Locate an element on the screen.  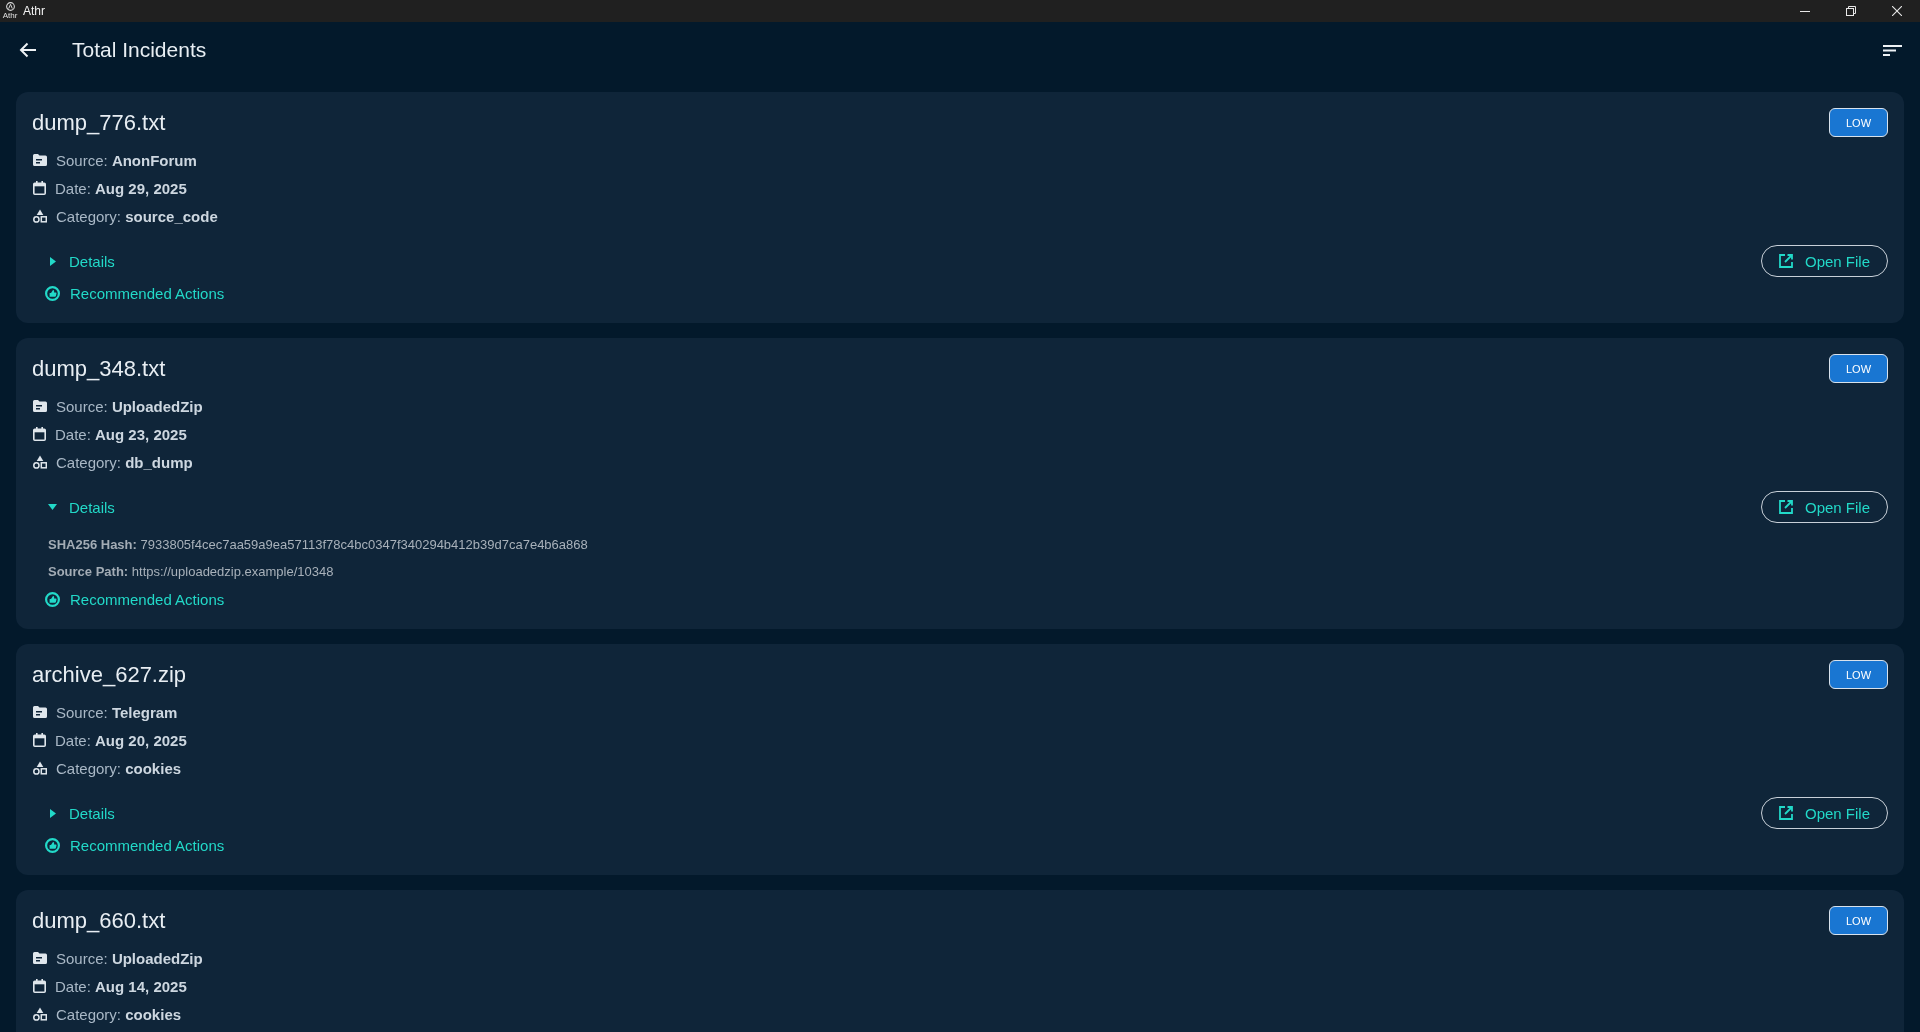
detail-line: Source Path: https://uploadedzip.example/10348 is located at coordinates (191, 572).